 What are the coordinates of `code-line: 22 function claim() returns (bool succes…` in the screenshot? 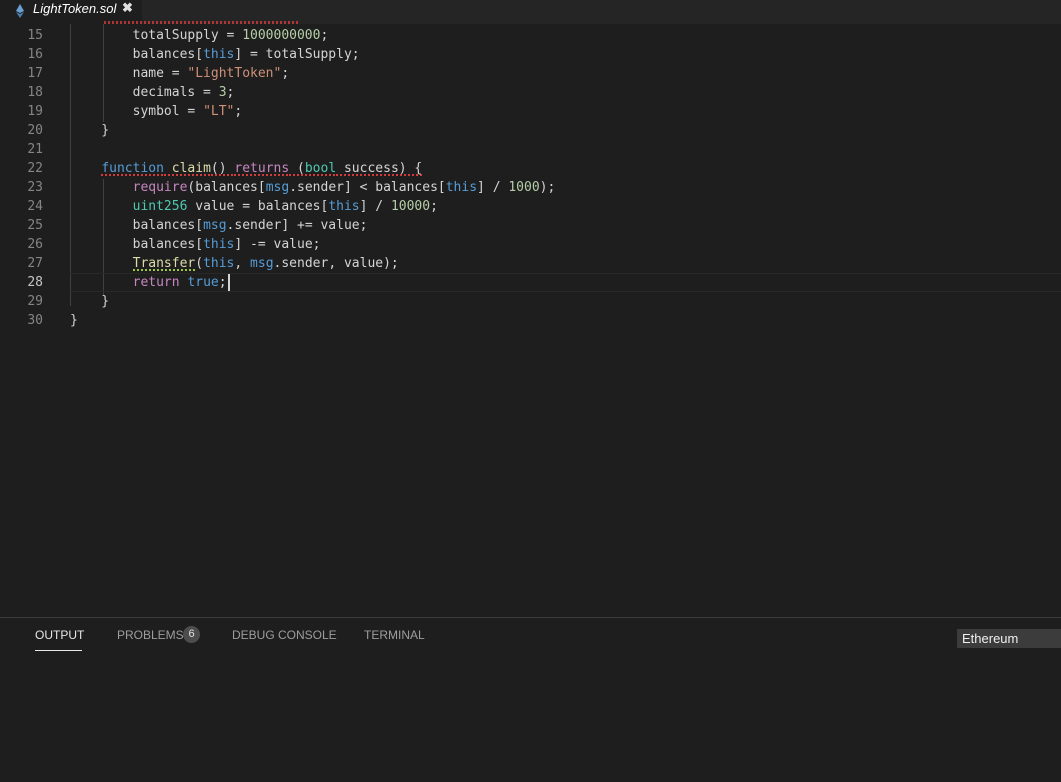 It's located at (530, 168).